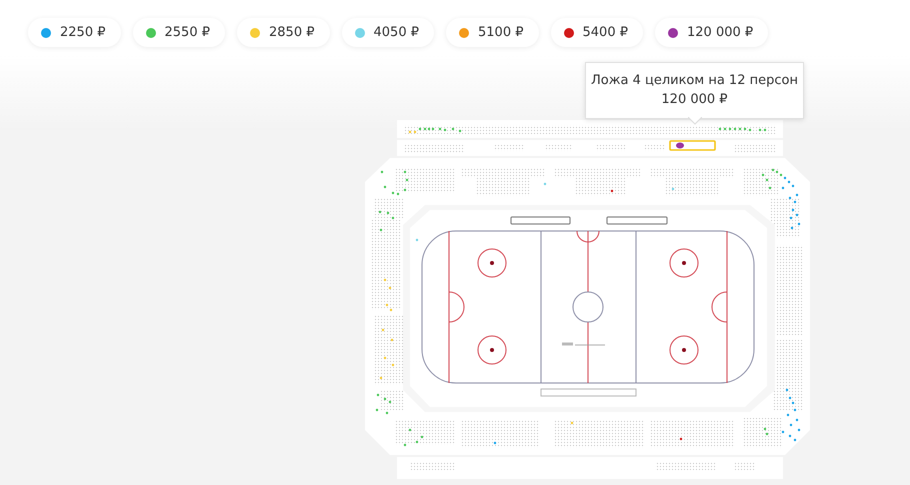 This screenshot has width=910, height=485. Describe the element at coordinates (283, 32) in the screenshot. I see `price-filter-chip: 2850 ₽` at that location.